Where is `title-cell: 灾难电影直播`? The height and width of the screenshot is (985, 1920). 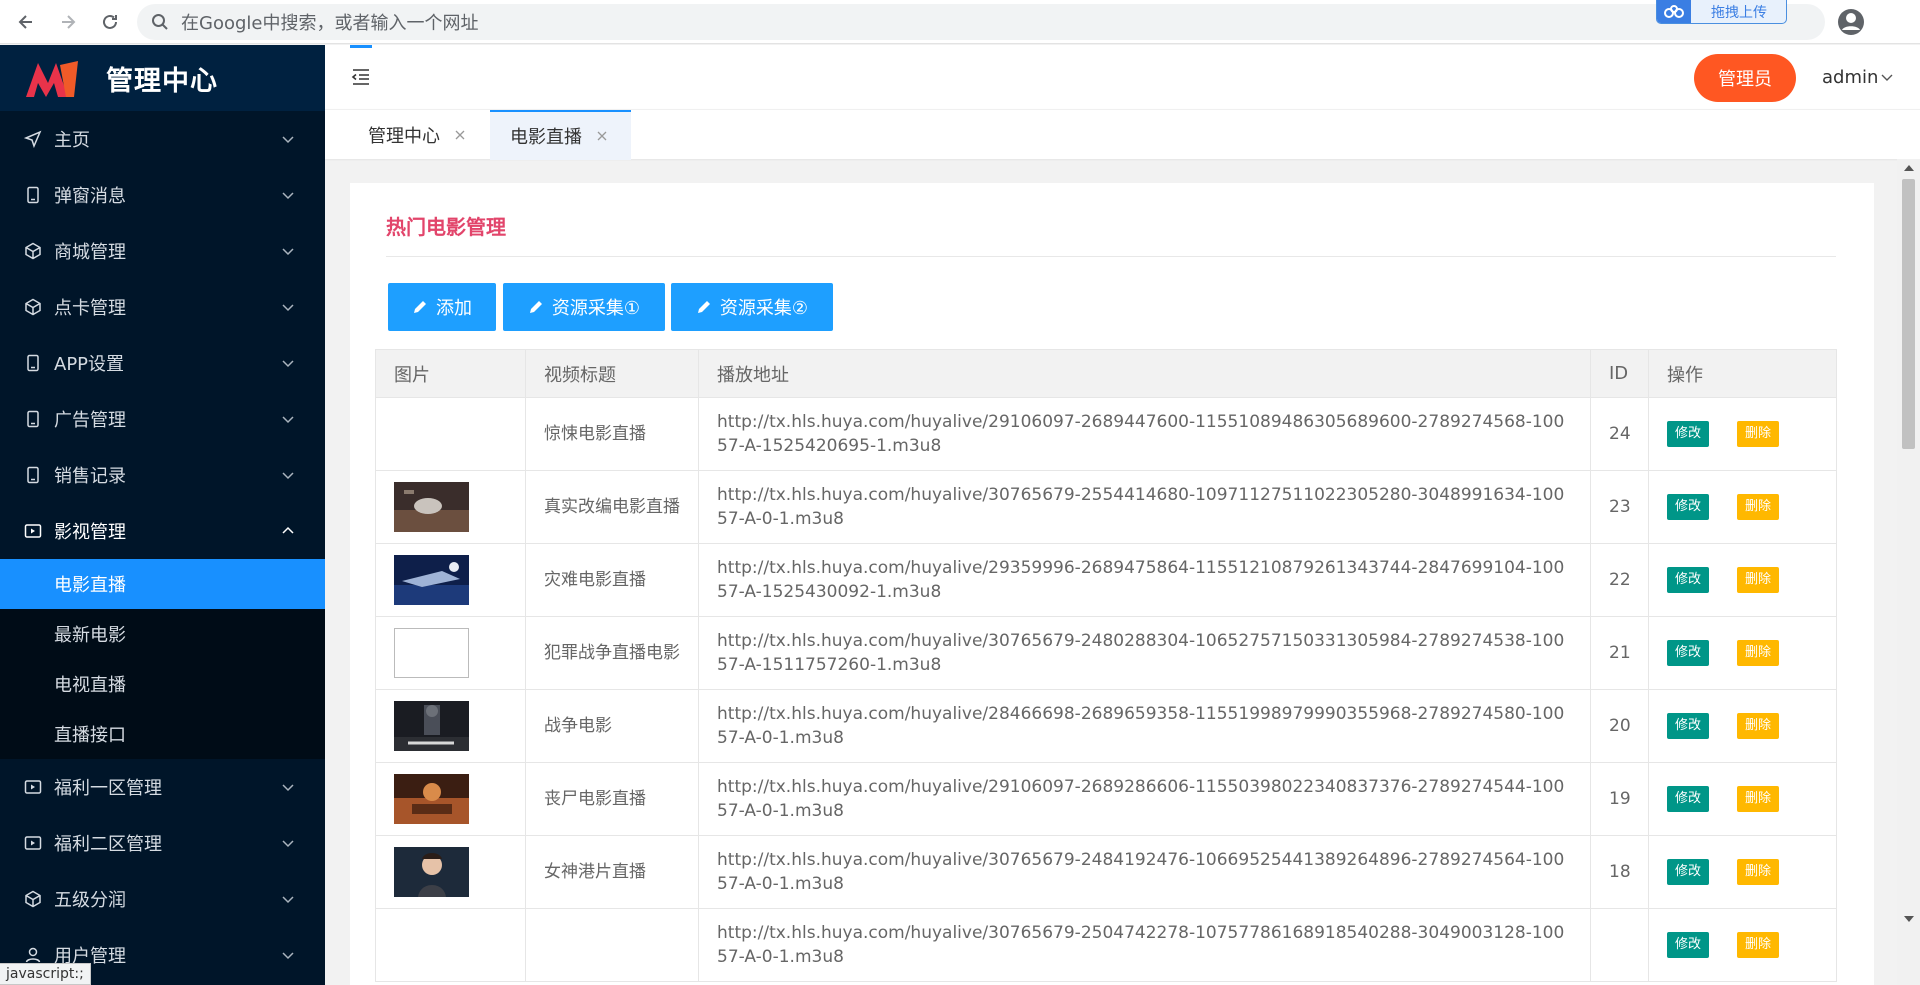 title-cell: 灾难电影直播 is located at coordinates (612, 580).